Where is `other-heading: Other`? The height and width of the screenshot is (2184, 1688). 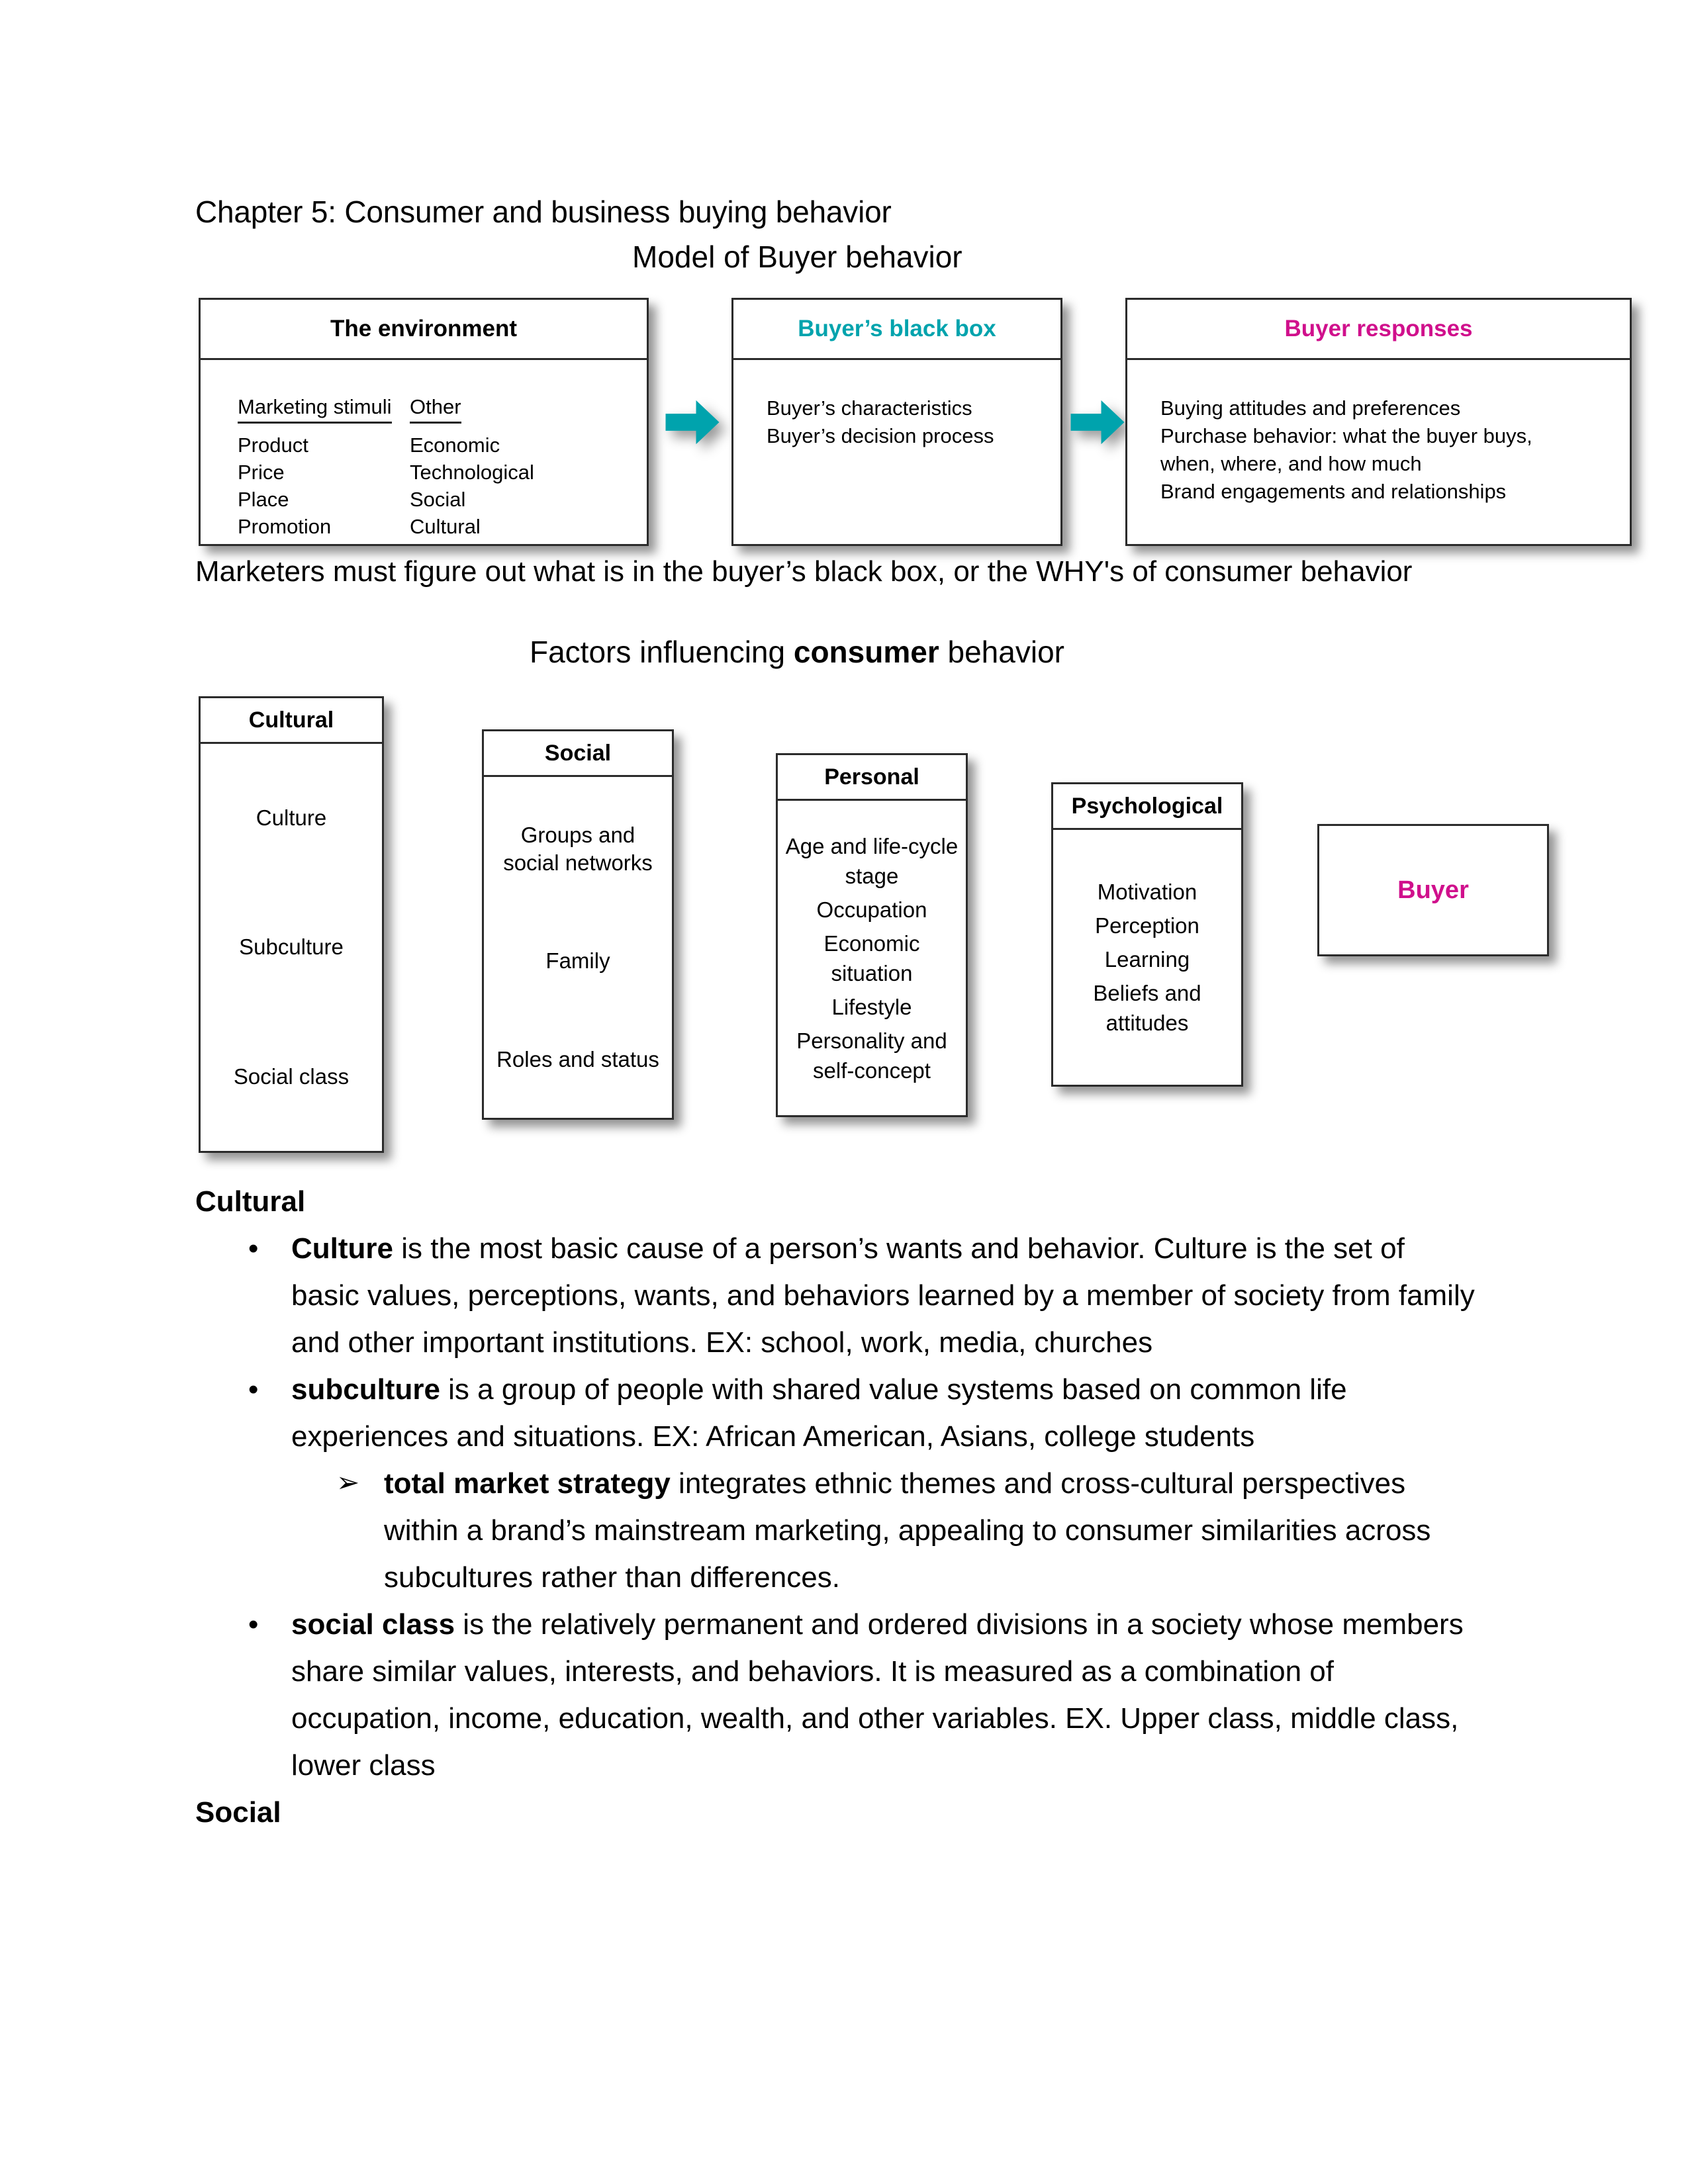 other-heading: Other is located at coordinates (435, 408).